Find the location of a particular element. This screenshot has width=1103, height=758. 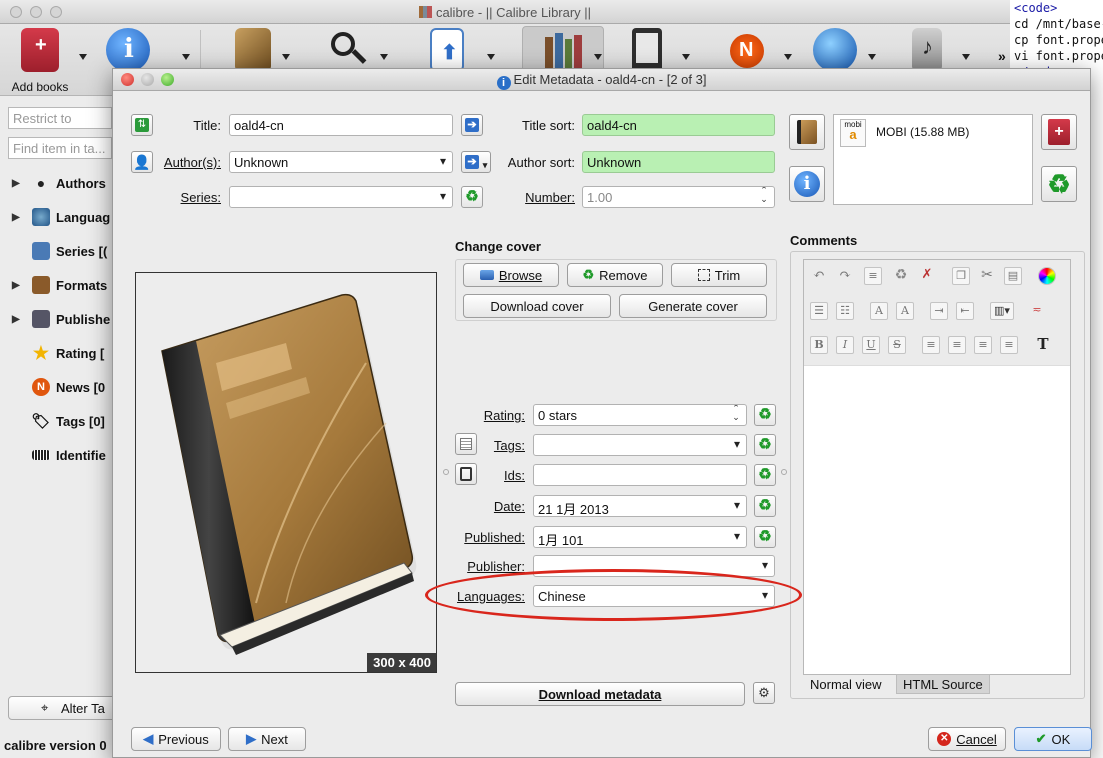

convert-dropdown-arrow is located at coordinates (286, 57).